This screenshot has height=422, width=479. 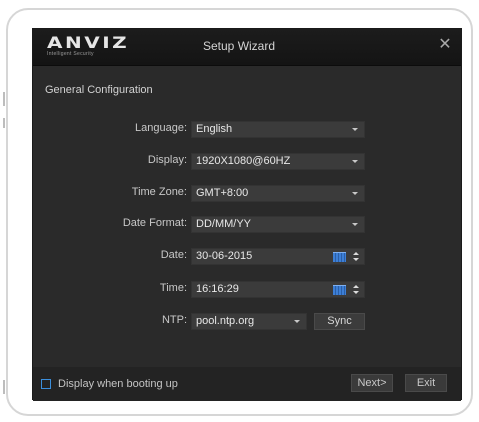 What do you see at coordinates (214, 129) in the screenshot?
I see `language-value: English` at bounding box center [214, 129].